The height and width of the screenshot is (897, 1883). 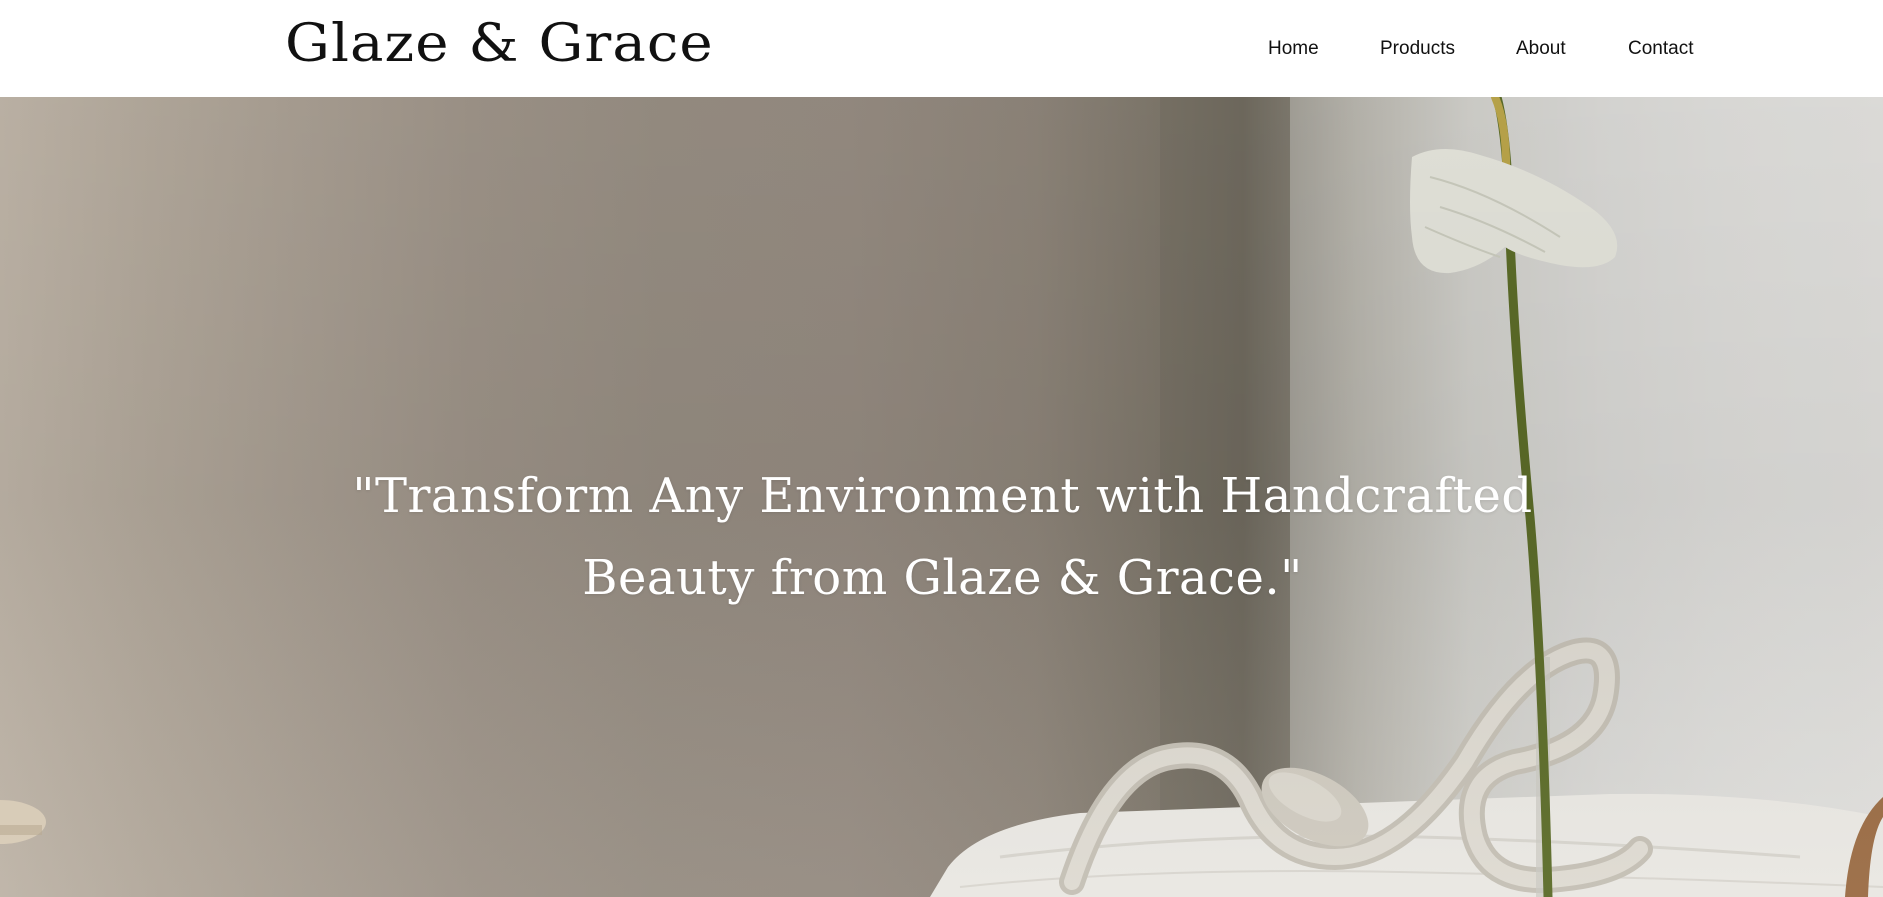 I want to click on nav-link-products: Products, so click(x=1417, y=49).